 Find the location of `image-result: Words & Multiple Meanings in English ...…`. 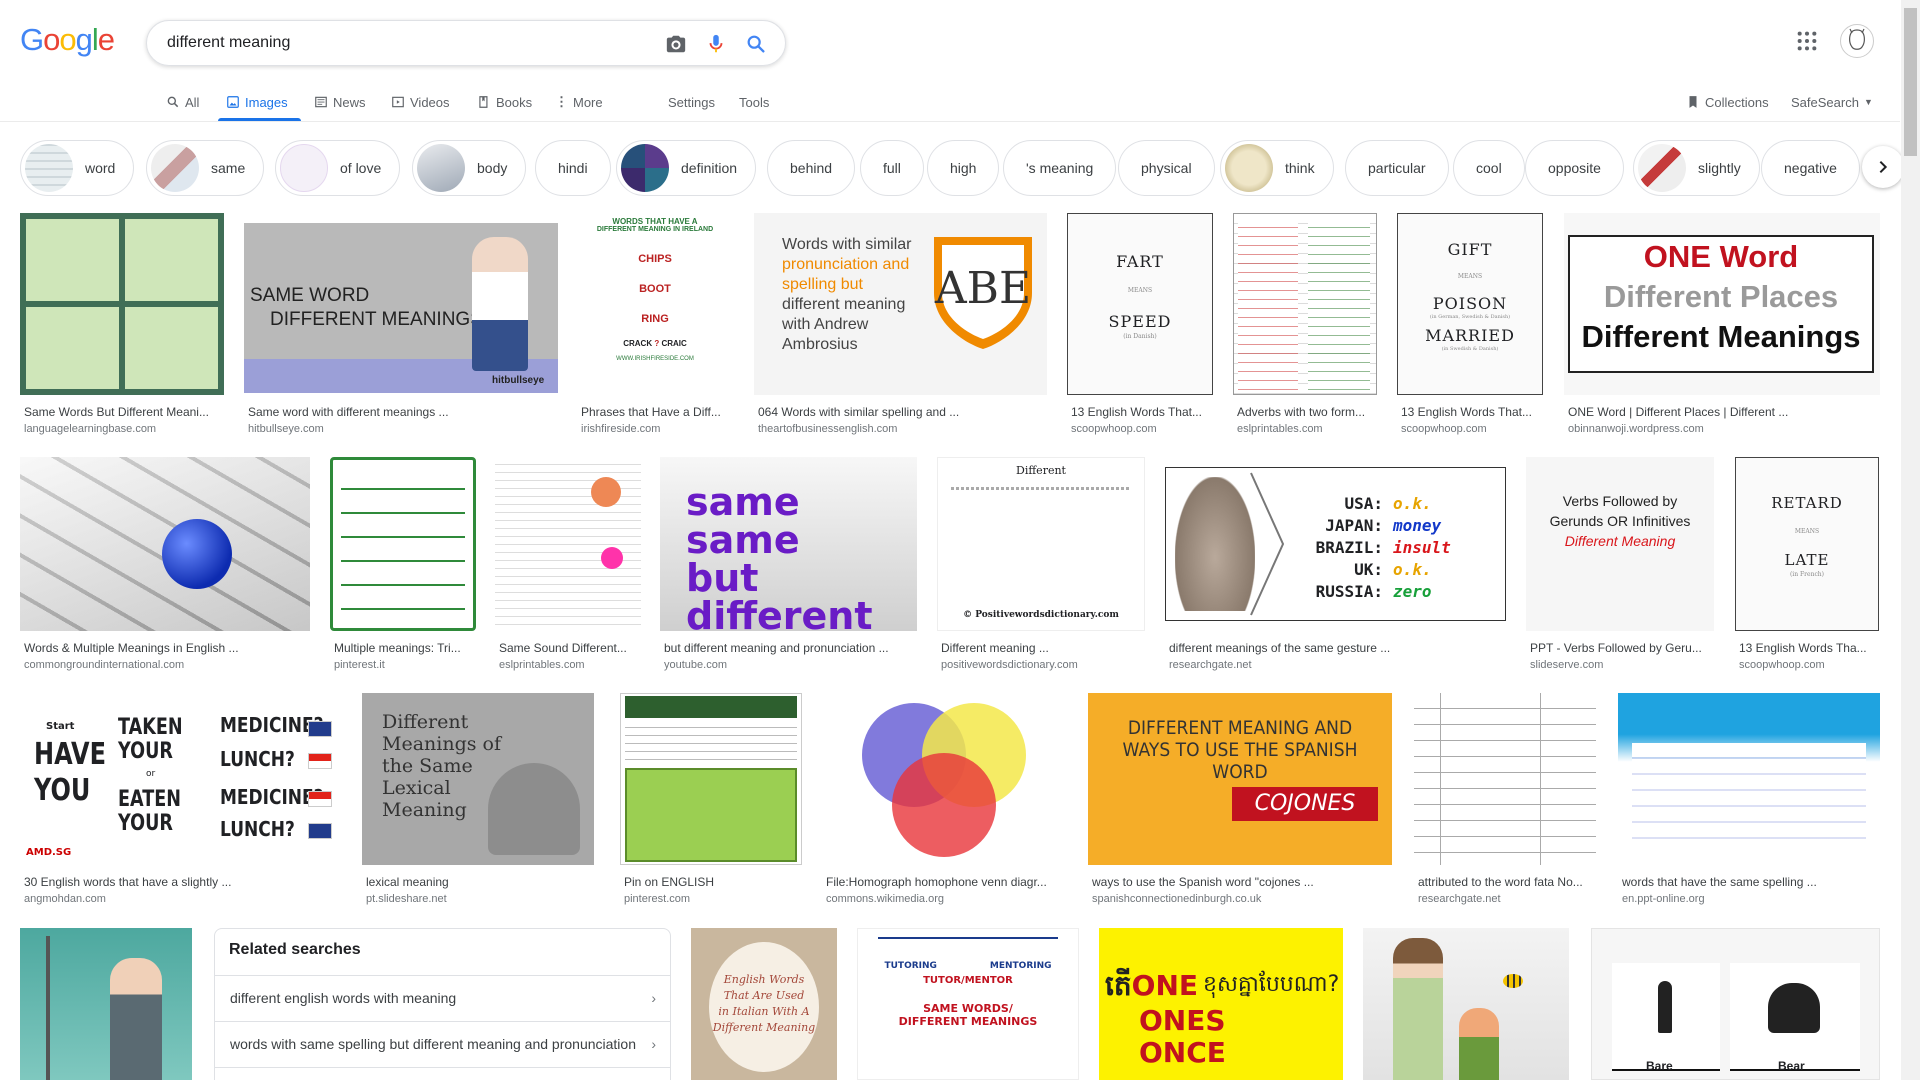

image-result: Words & Multiple Meanings in English ...… is located at coordinates (165, 567).